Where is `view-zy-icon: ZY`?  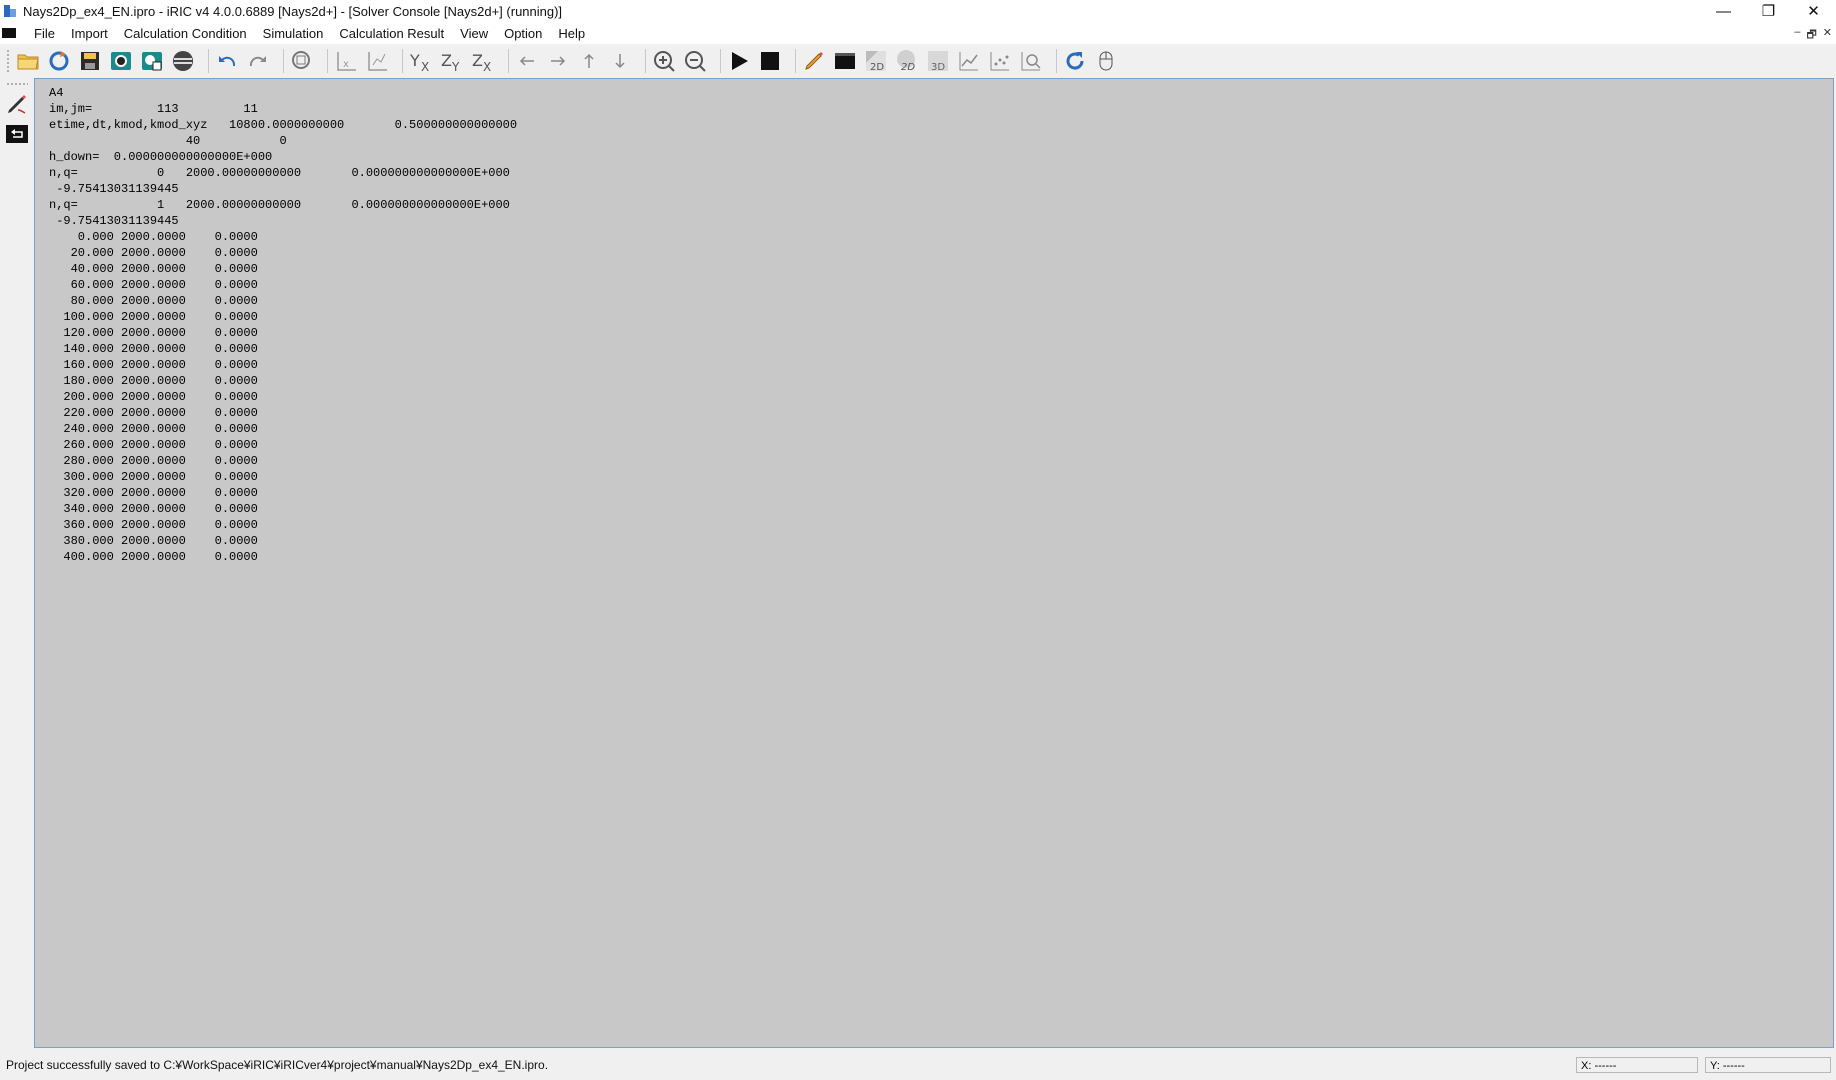 view-zy-icon: ZY is located at coordinates (452, 61).